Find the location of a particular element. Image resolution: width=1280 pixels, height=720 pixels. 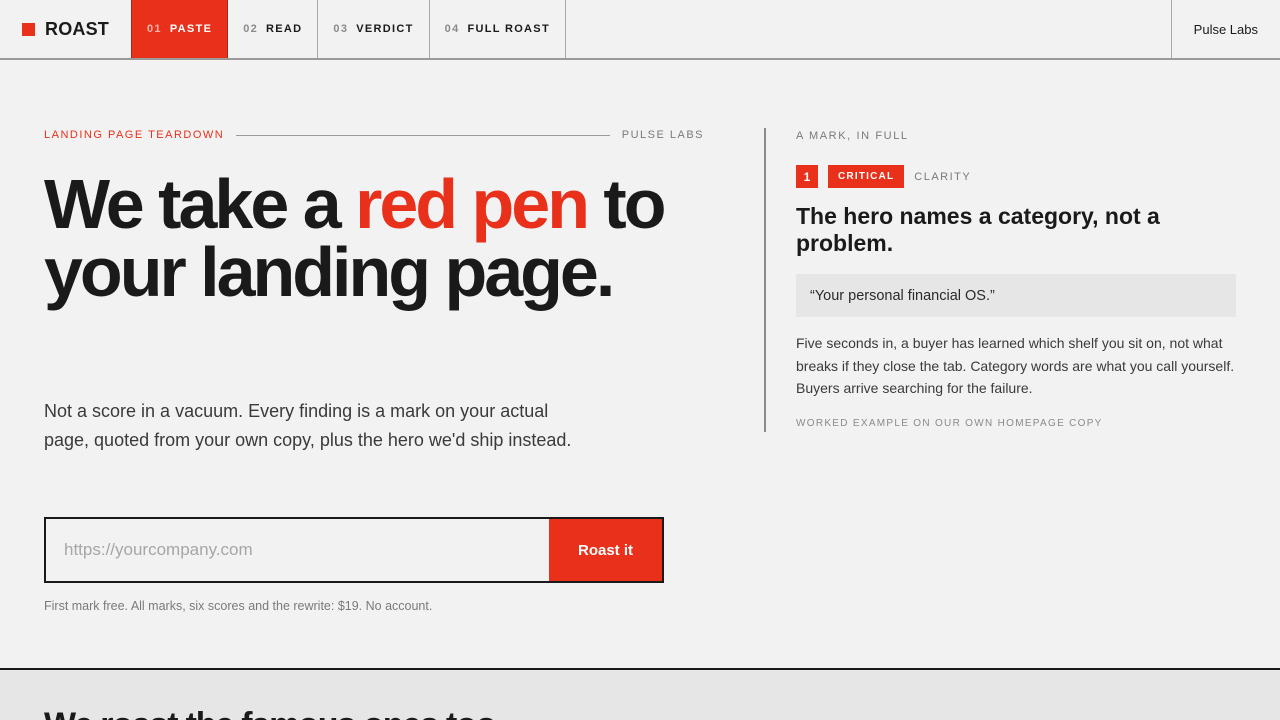

step-read: 02 READ is located at coordinates (273, 29).